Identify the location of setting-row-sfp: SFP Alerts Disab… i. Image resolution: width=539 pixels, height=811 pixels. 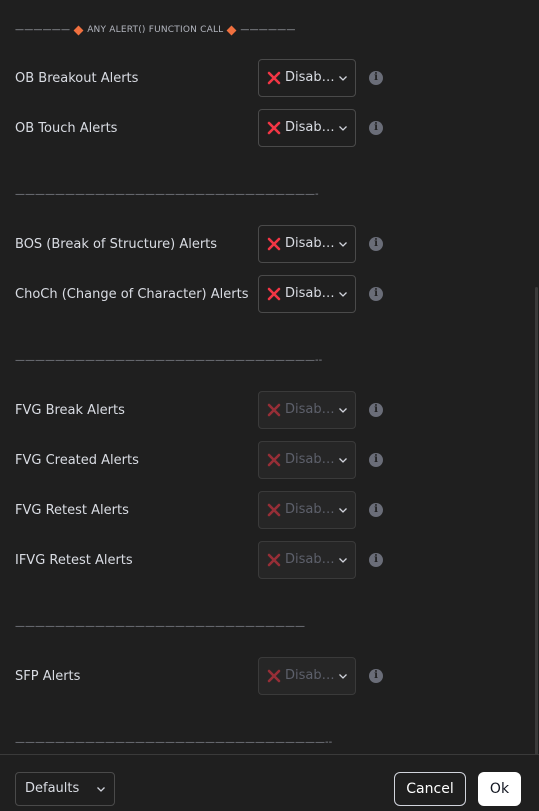
(205, 677).